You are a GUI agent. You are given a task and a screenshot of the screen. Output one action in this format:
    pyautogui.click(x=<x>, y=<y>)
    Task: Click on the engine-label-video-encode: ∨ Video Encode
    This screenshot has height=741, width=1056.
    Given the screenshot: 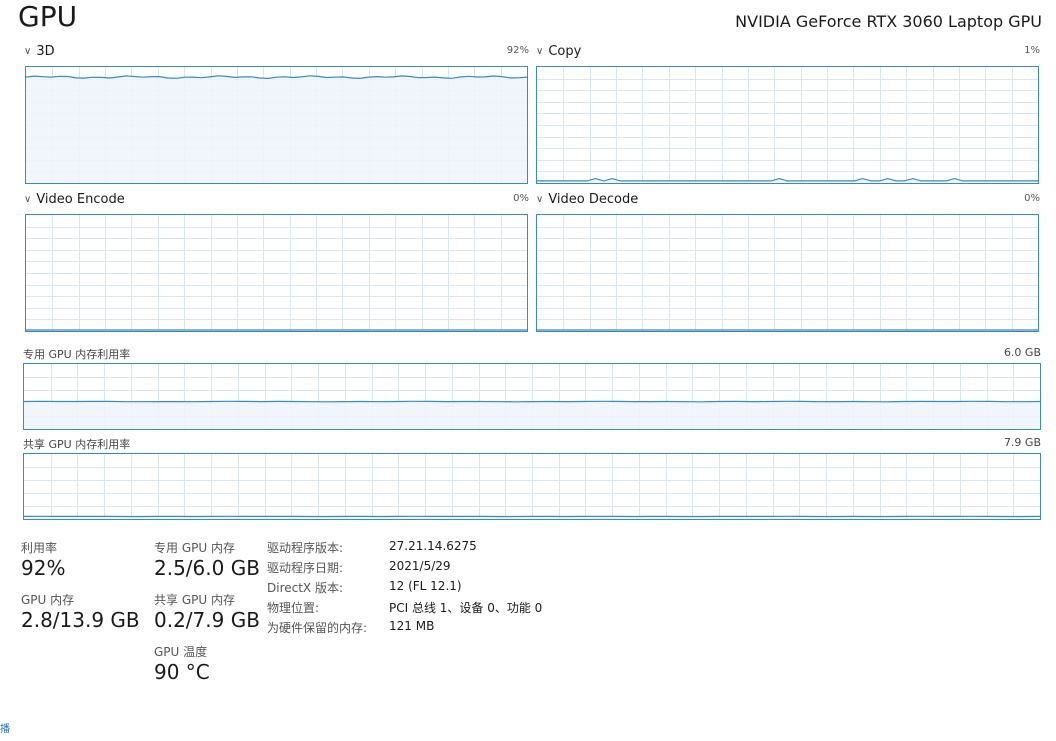 What is the action you would take?
    pyautogui.click(x=74, y=199)
    